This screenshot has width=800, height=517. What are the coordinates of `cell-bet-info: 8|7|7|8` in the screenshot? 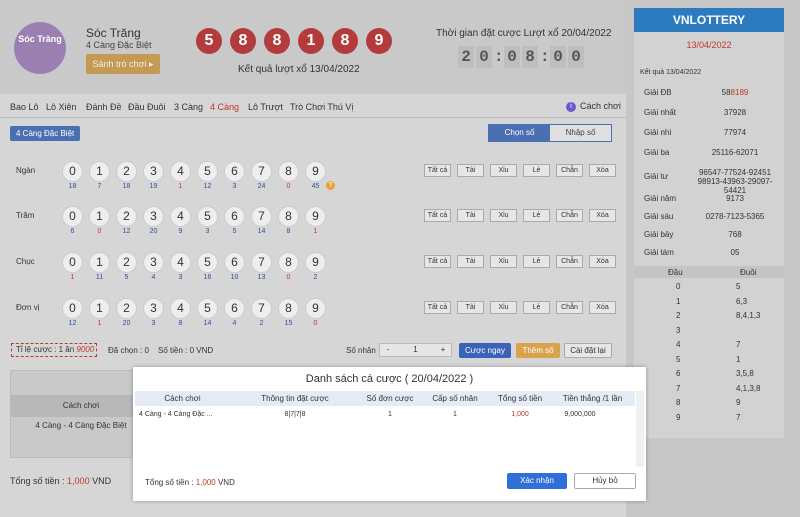 It's located at (295, 414).